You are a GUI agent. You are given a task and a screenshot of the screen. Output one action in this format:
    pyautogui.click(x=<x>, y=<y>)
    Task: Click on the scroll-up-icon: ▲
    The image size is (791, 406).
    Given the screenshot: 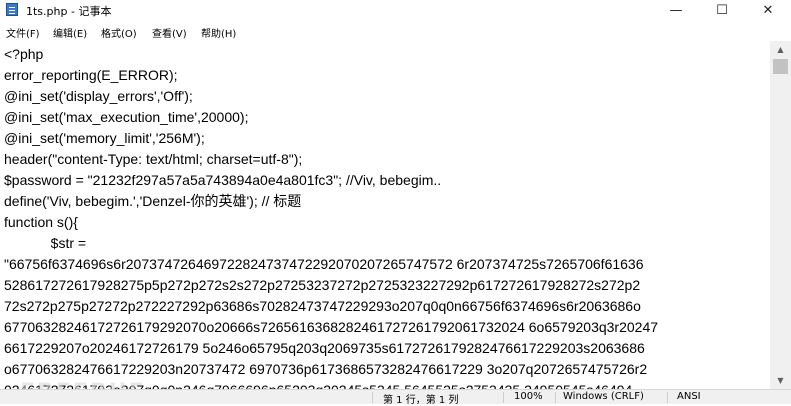 What is the action you would take?
    pyautogui.click(x=780, y=49)
    